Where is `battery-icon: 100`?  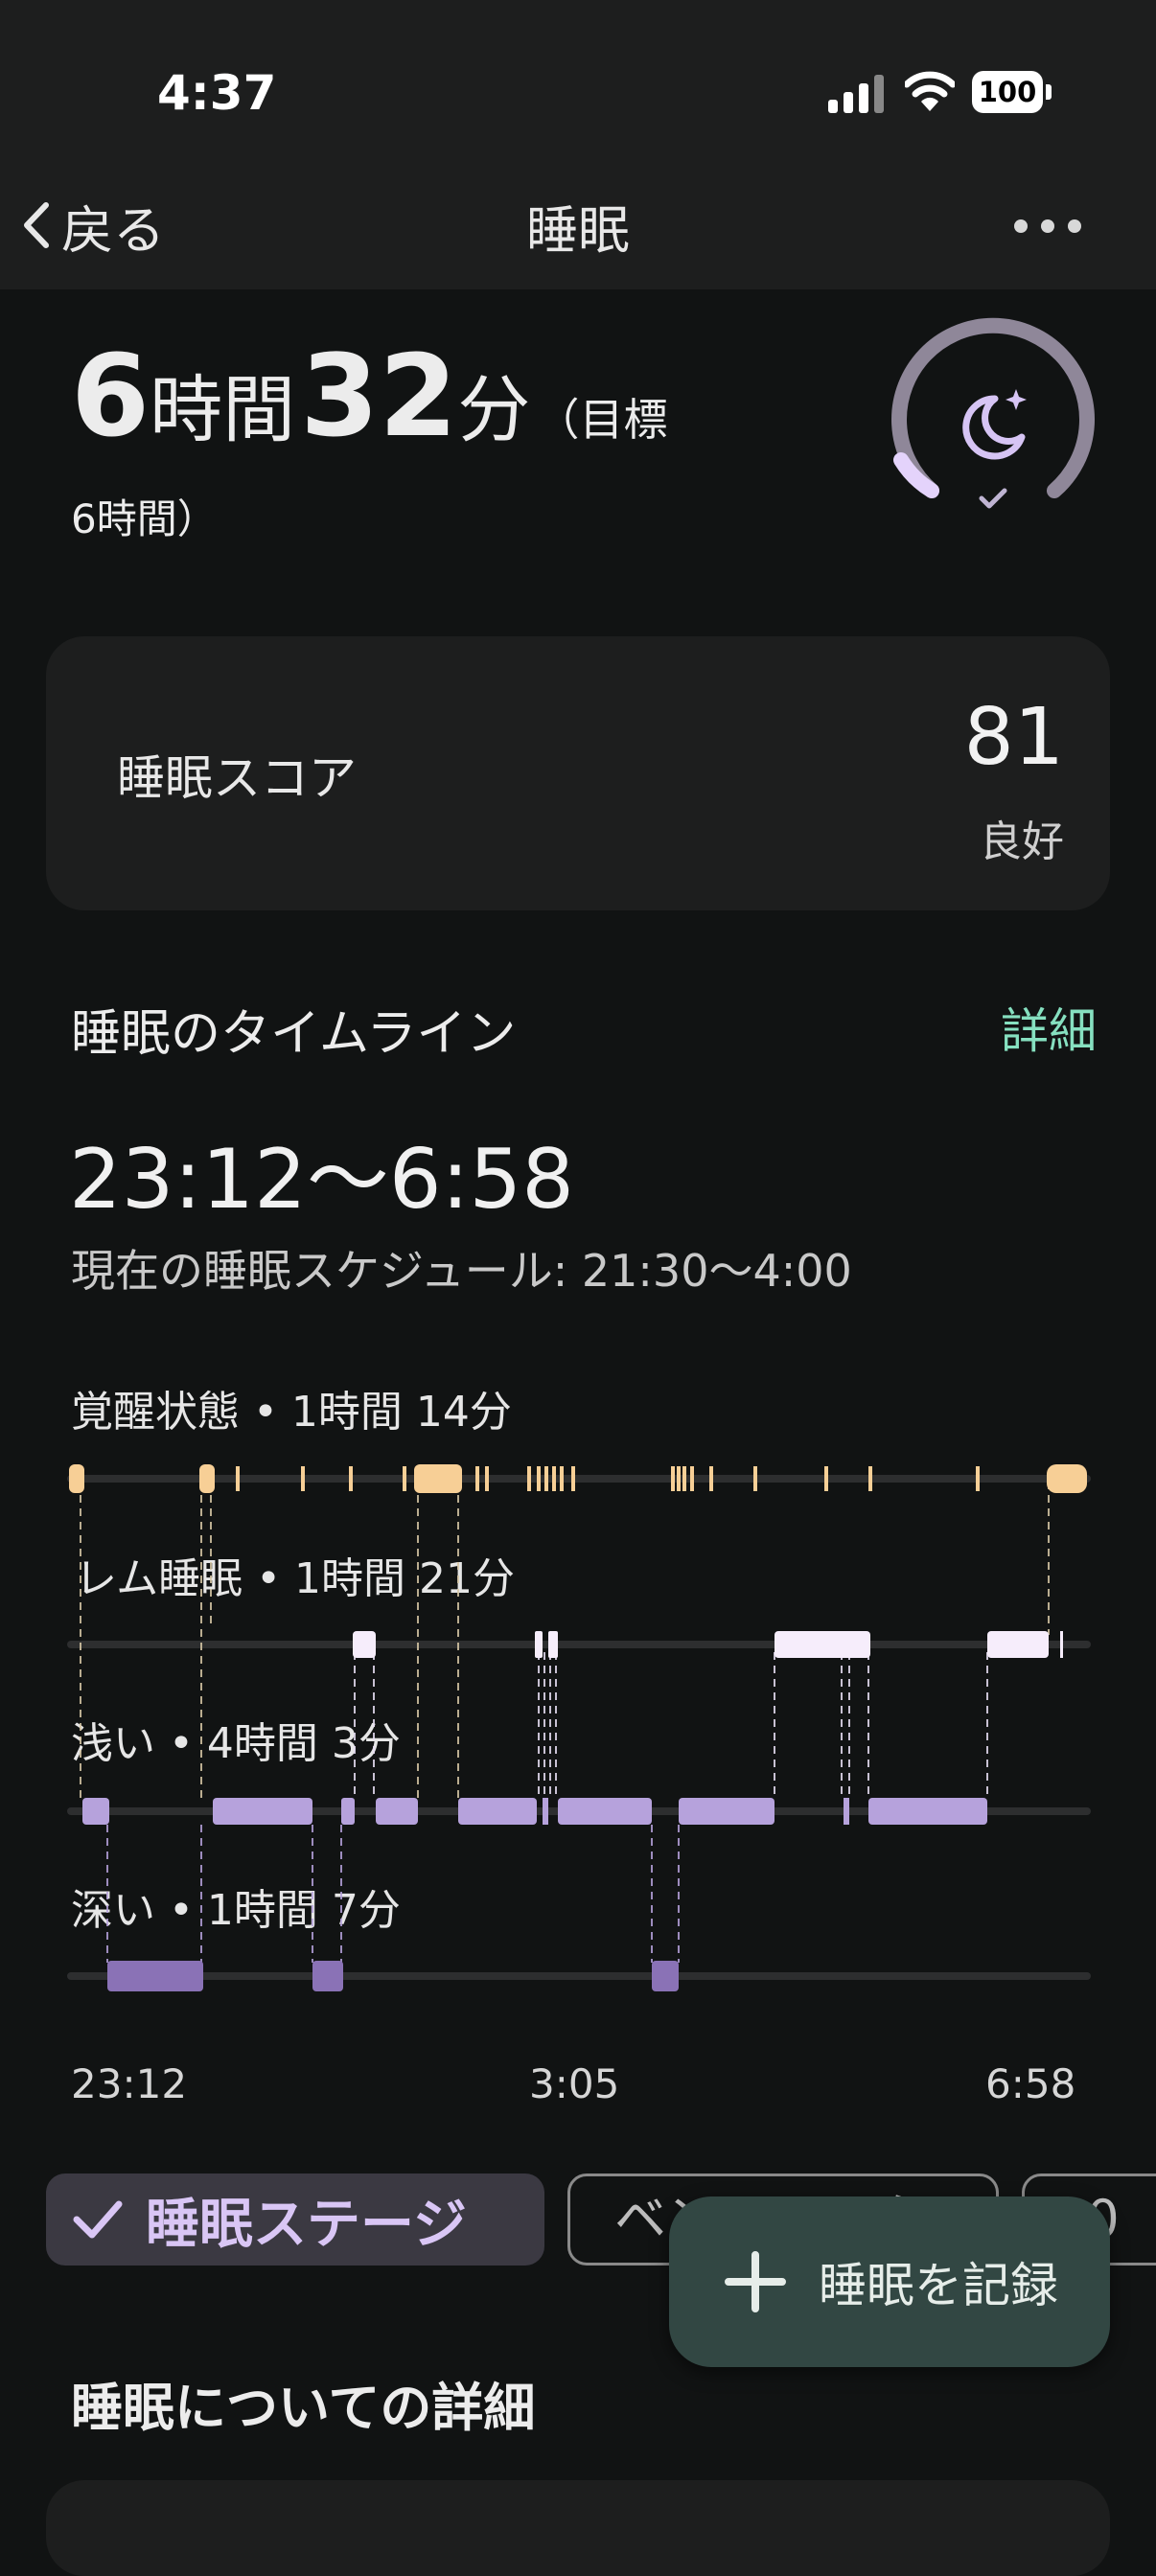
battery-icon: 100 is located at coordinates (1012, 93).